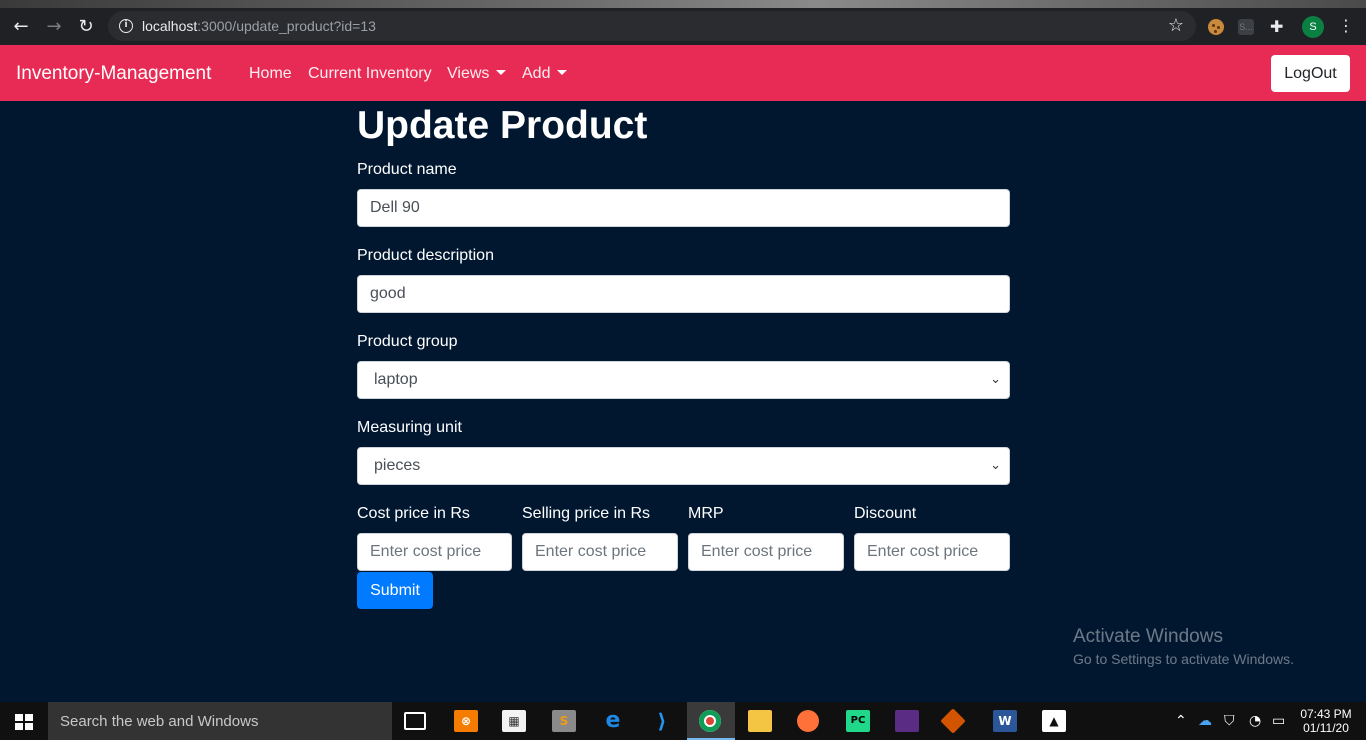 The width and height of the screenshot is (1366, 740). Describe the element at coordinates (953, 721) in the screenshot. I see `git-icon` at that location.